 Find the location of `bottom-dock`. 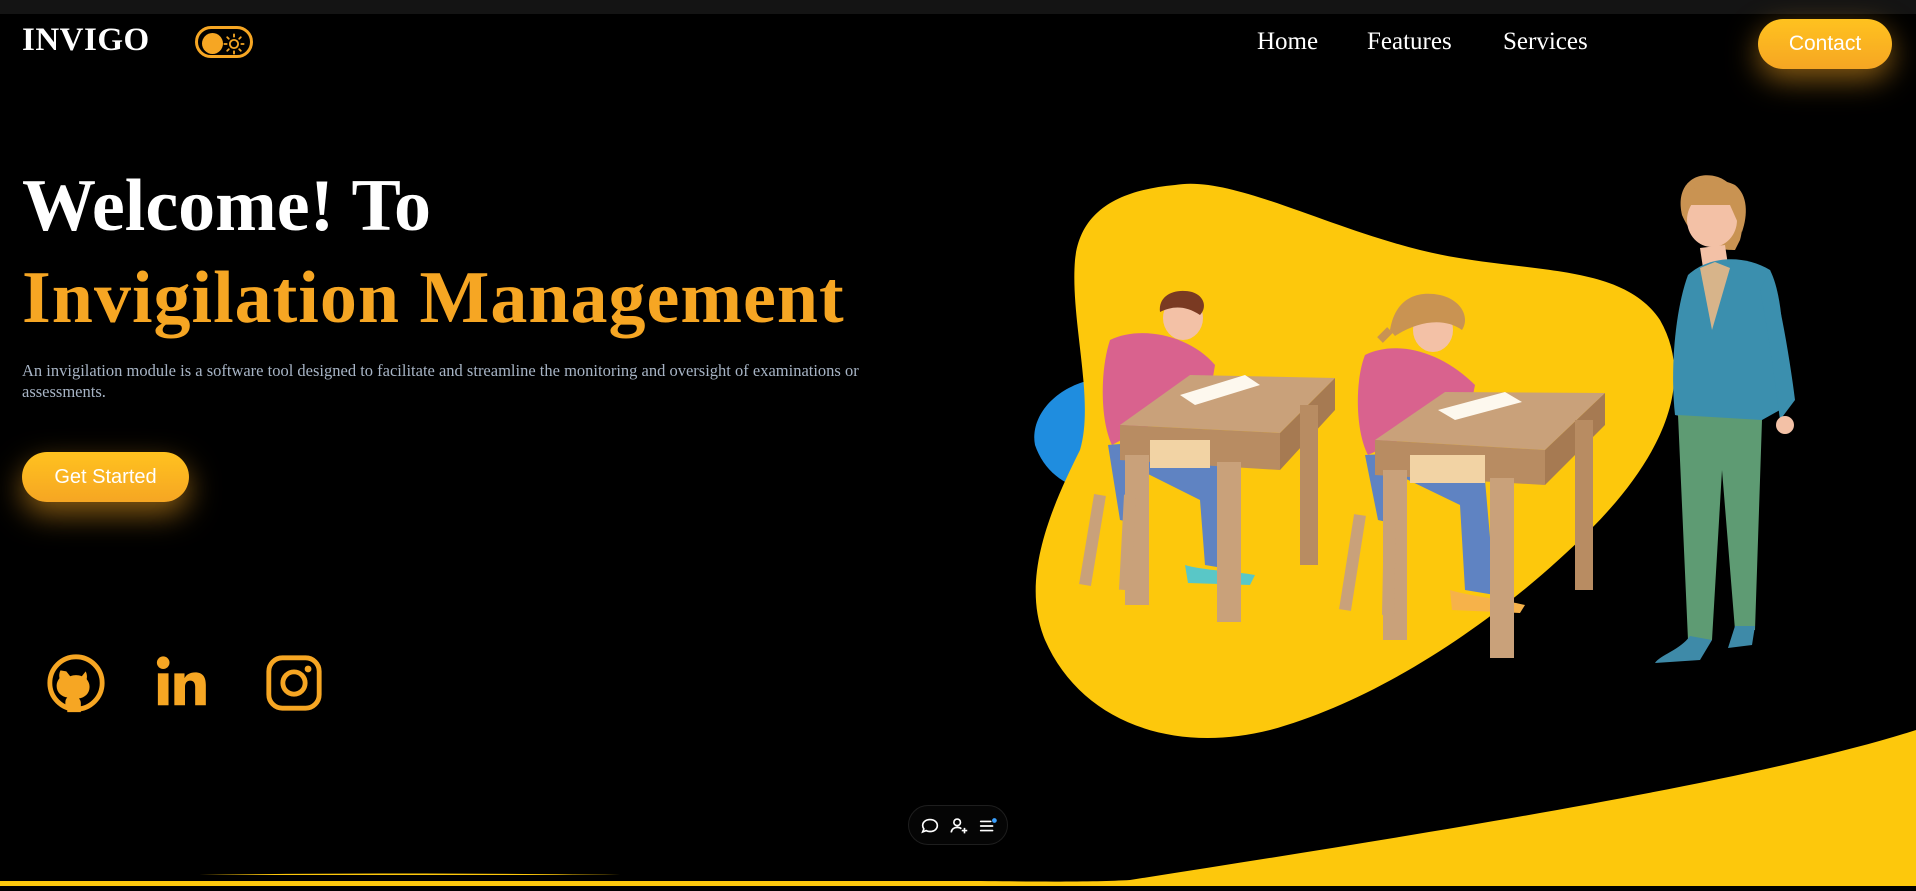

bottom-dock is located at coordinates (958, 825).